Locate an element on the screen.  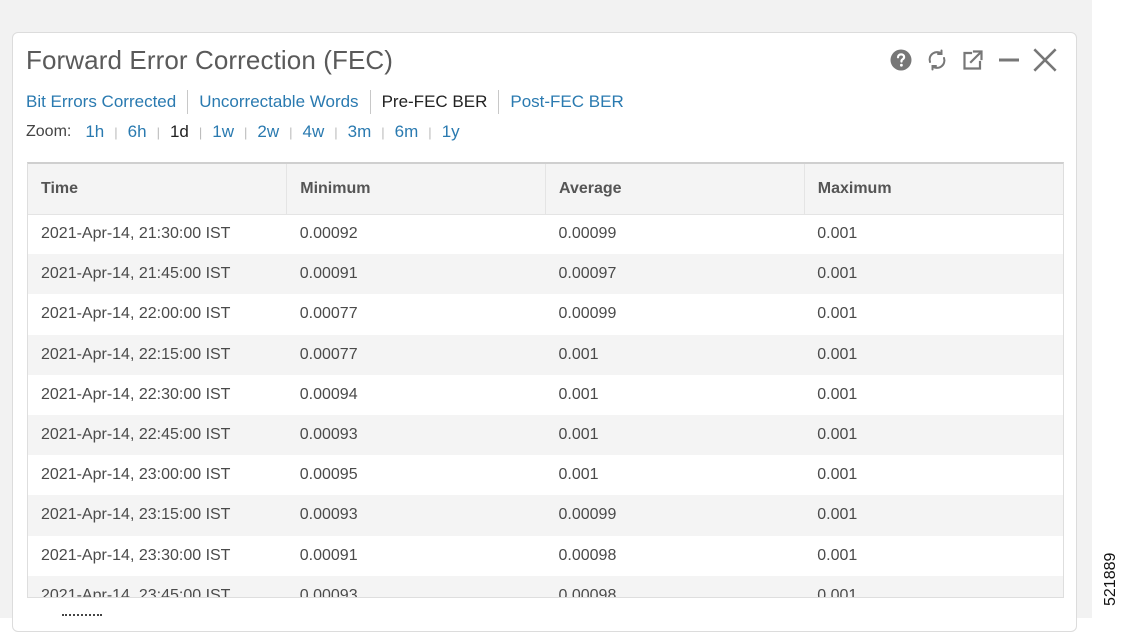
cell-time: 2021-Apr-14, 22:00:00 IST is located at coordinates (157, 314).